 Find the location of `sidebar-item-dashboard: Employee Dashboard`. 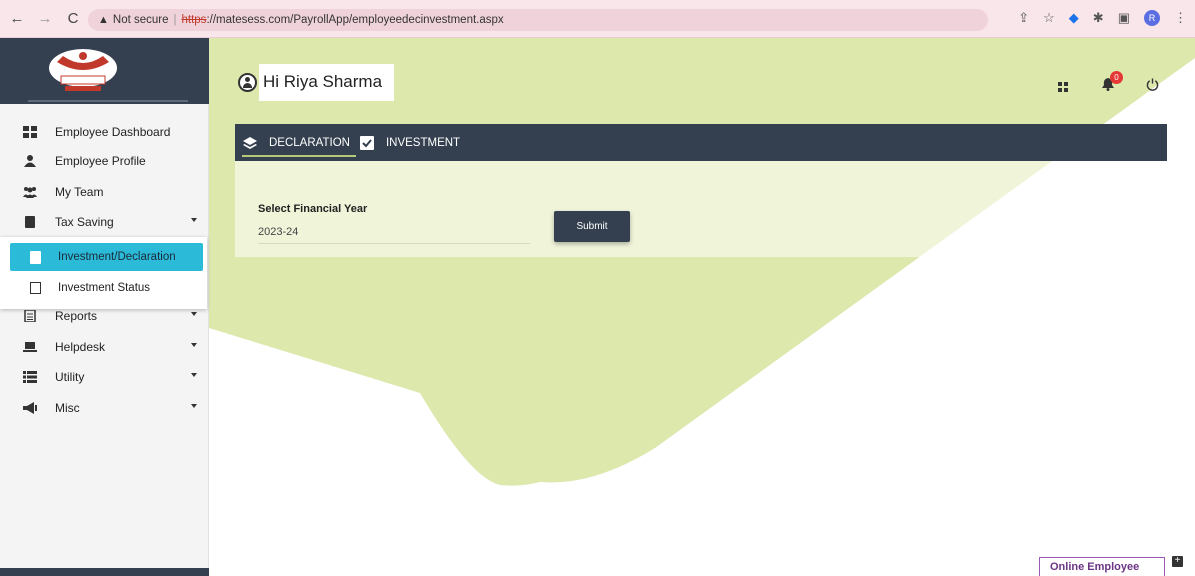

sidebar-item-dashboard: Employee Dashboard is located at coordinates (104, 132).